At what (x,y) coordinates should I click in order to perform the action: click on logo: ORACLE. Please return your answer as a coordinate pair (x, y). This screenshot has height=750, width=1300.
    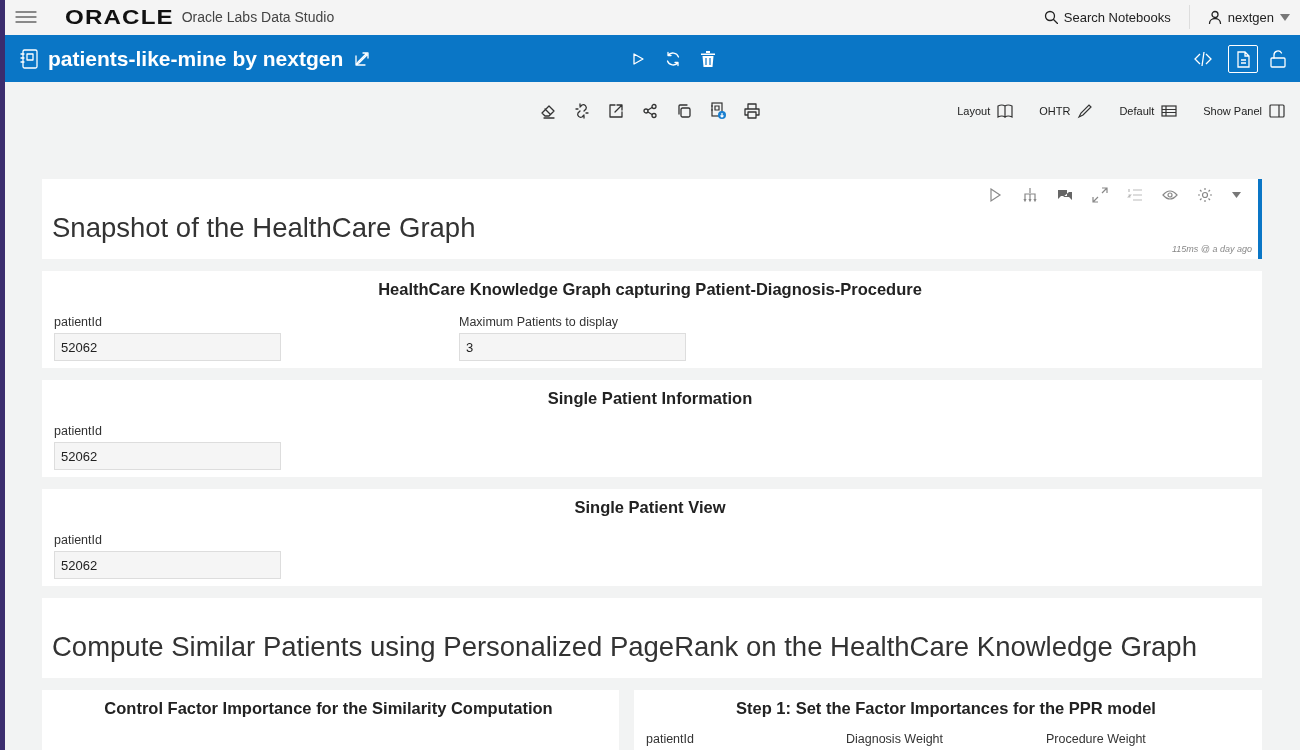
    Looking at the image, I should click on (119, 17).